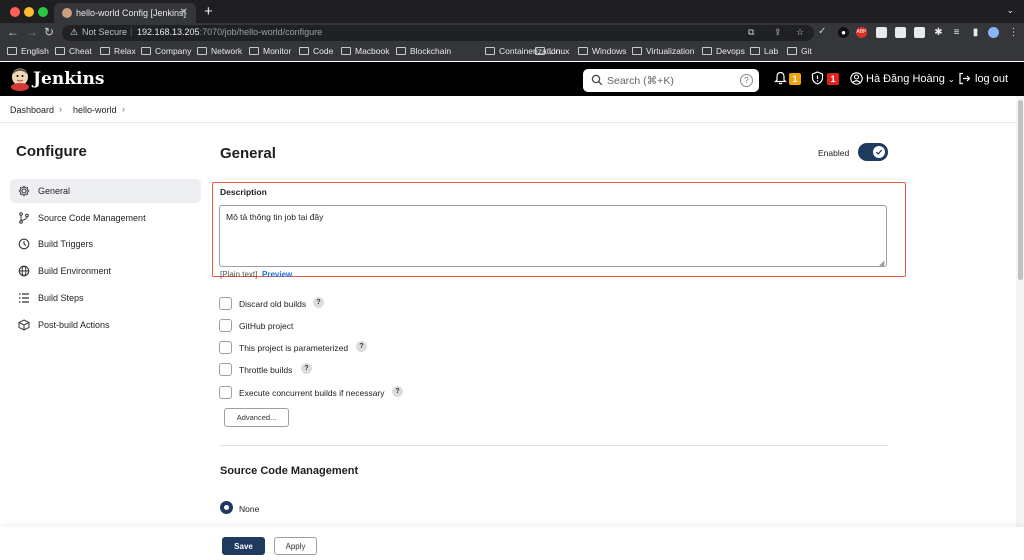 The width and height of the screenshot is (1024, 560). I want to click on bookmark-folder: Cheat, so click(73, 51).